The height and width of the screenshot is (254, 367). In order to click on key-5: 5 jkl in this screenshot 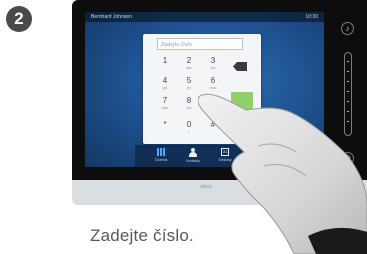, I will do `click(189, 84)`.